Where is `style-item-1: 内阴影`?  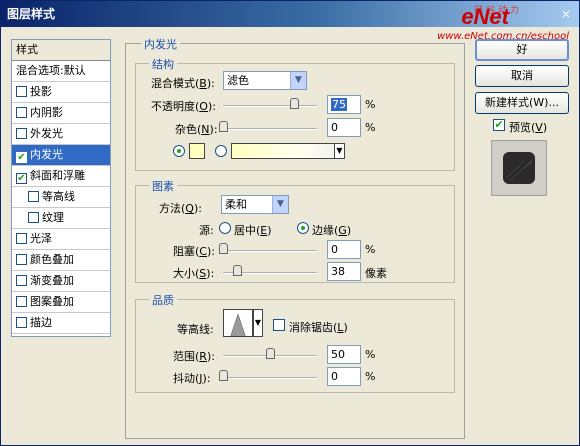 style-item-1: 内阴影 is located at coordinates (61, 113).